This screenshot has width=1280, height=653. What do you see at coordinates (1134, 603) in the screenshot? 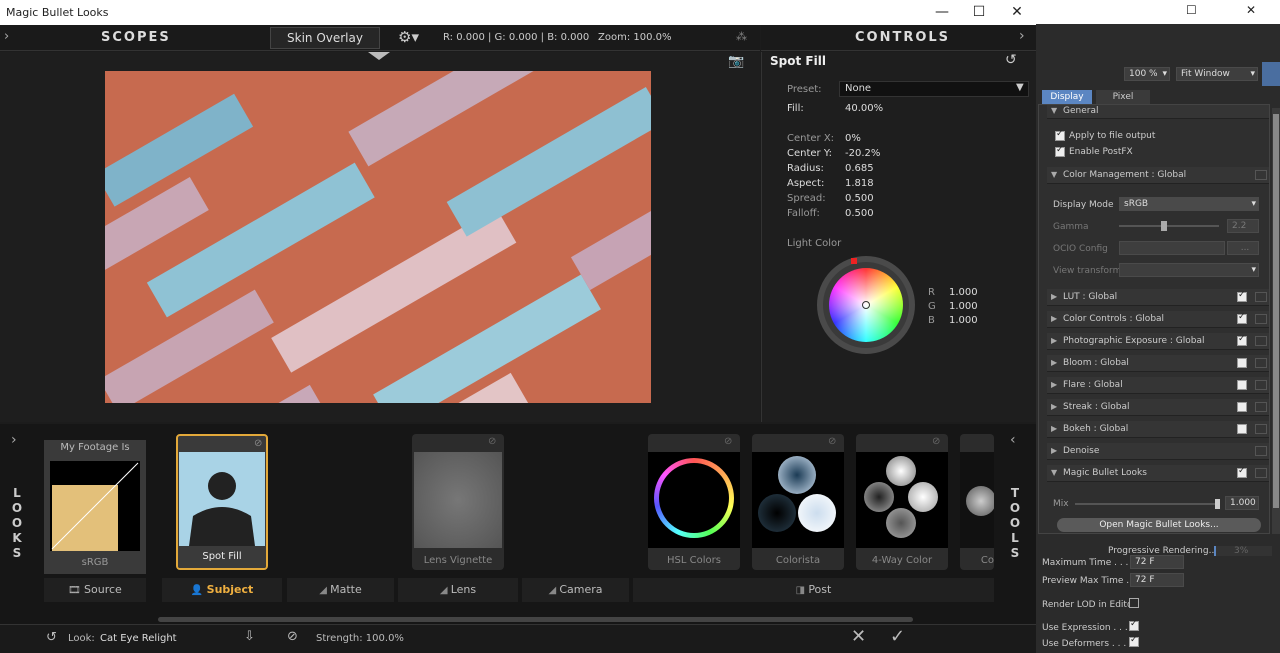
I see `render-lod-checkbox` at bounding box center [1134, 603].